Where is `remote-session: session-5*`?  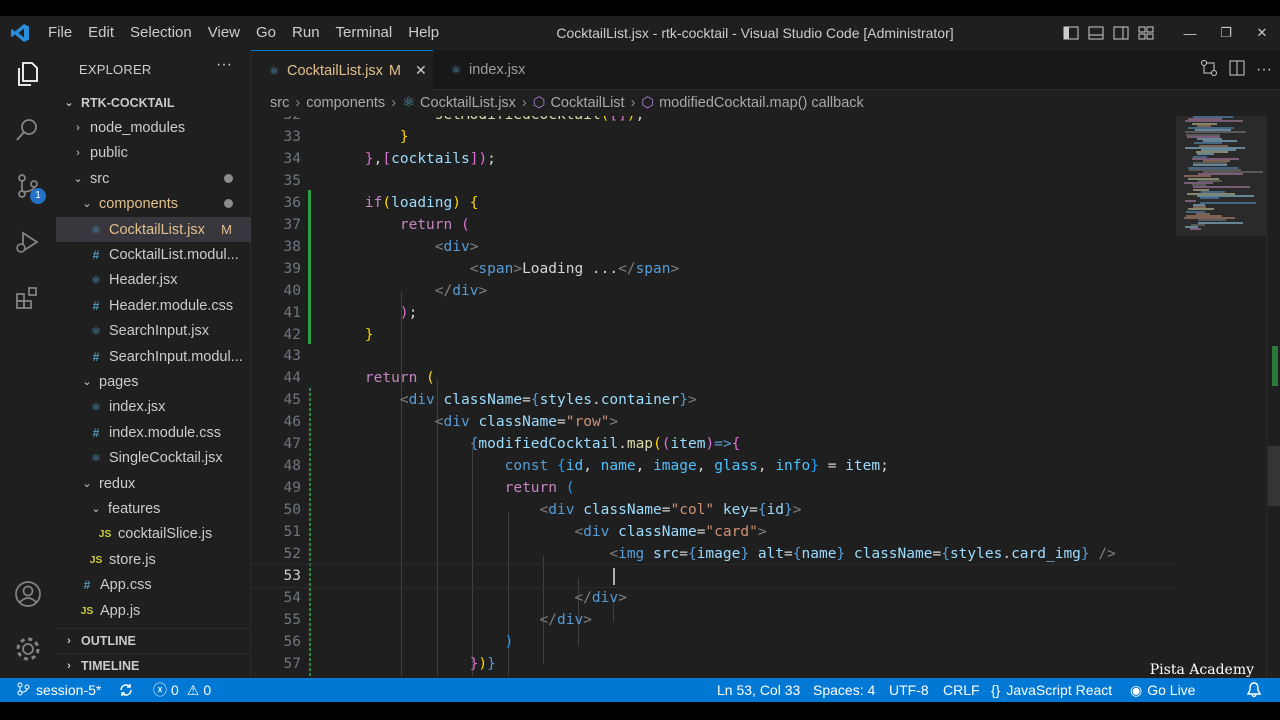 remote-session: session-5* is located at coordinates (58, 690).